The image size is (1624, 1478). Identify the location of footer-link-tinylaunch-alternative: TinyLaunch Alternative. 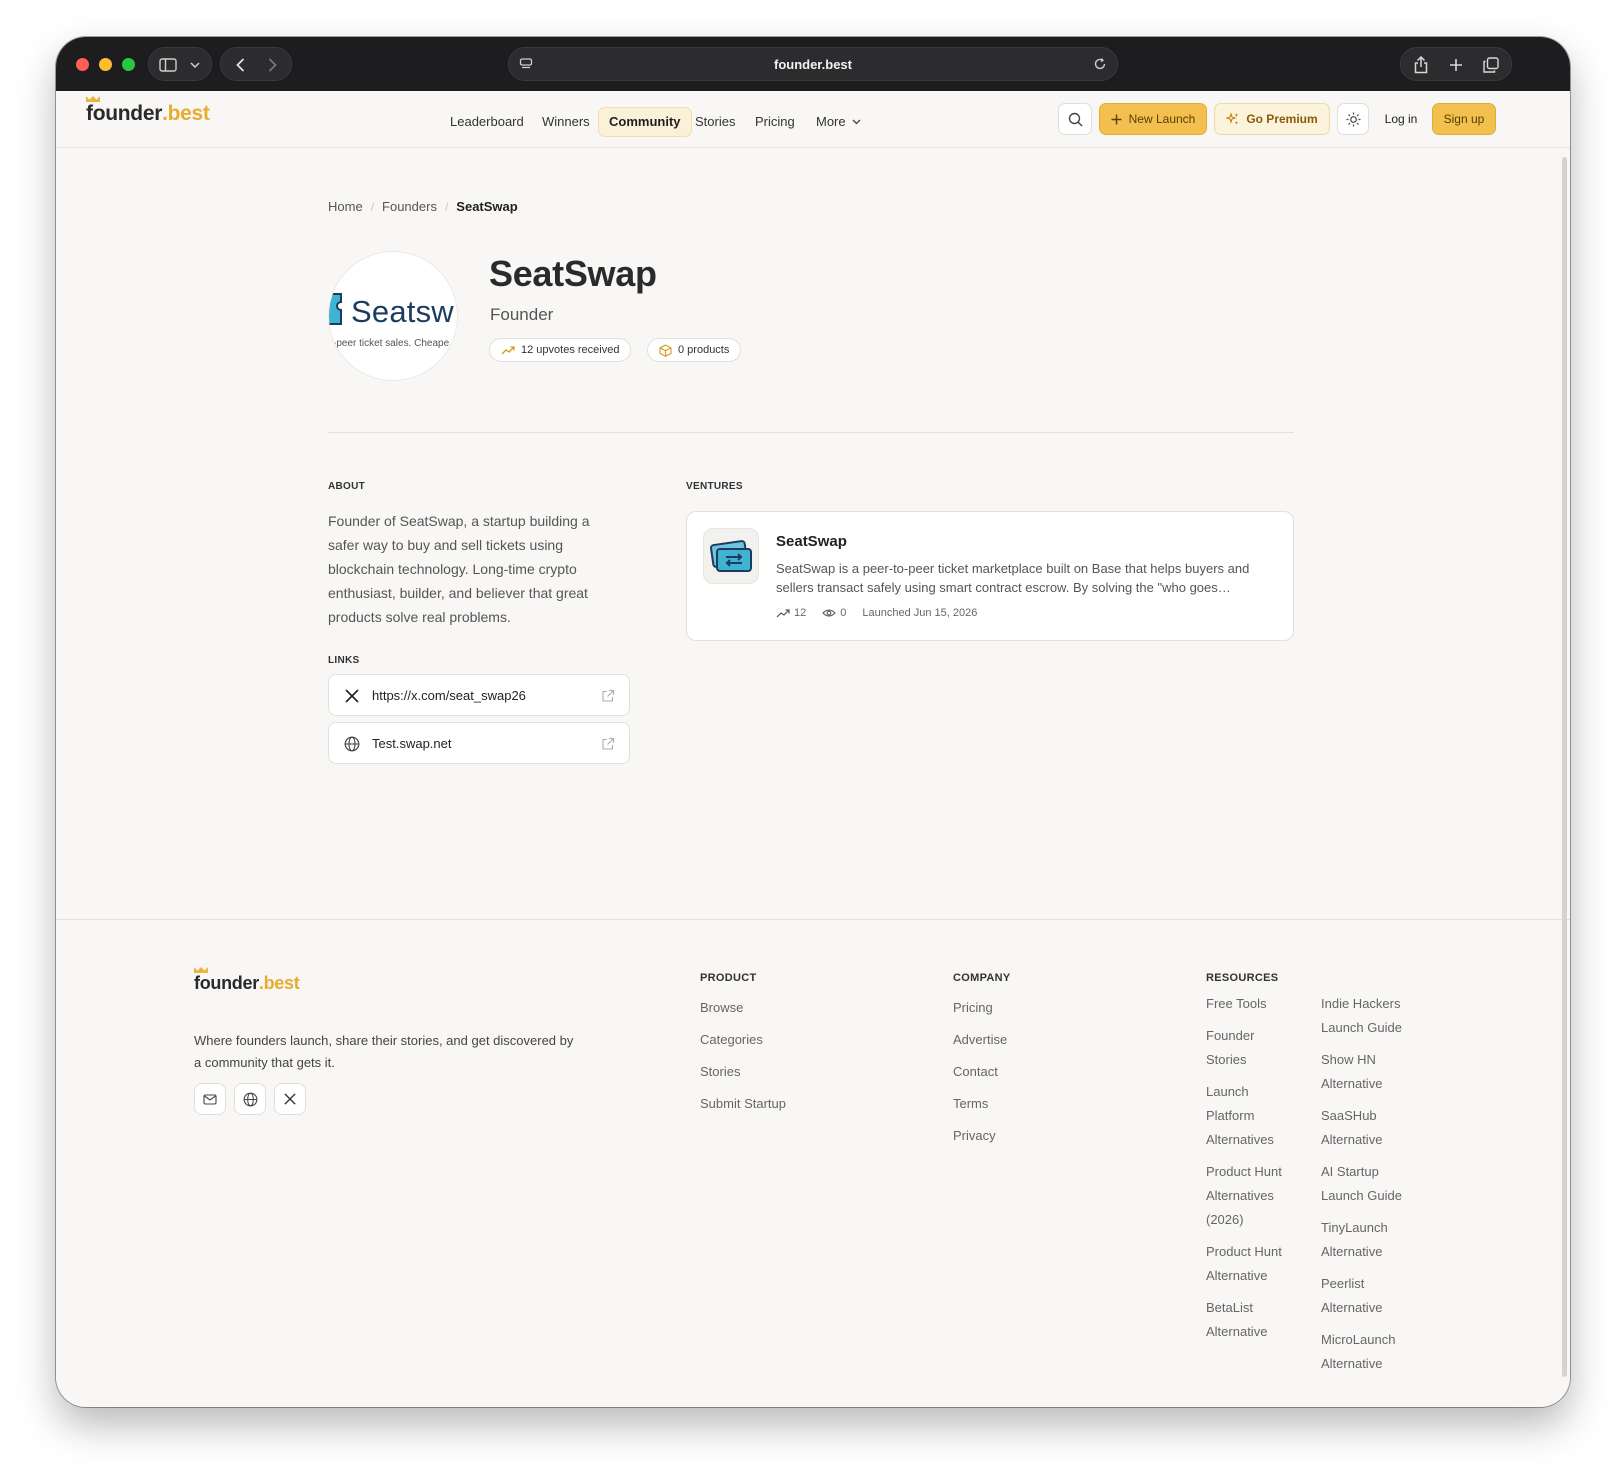
(1371, 1240).